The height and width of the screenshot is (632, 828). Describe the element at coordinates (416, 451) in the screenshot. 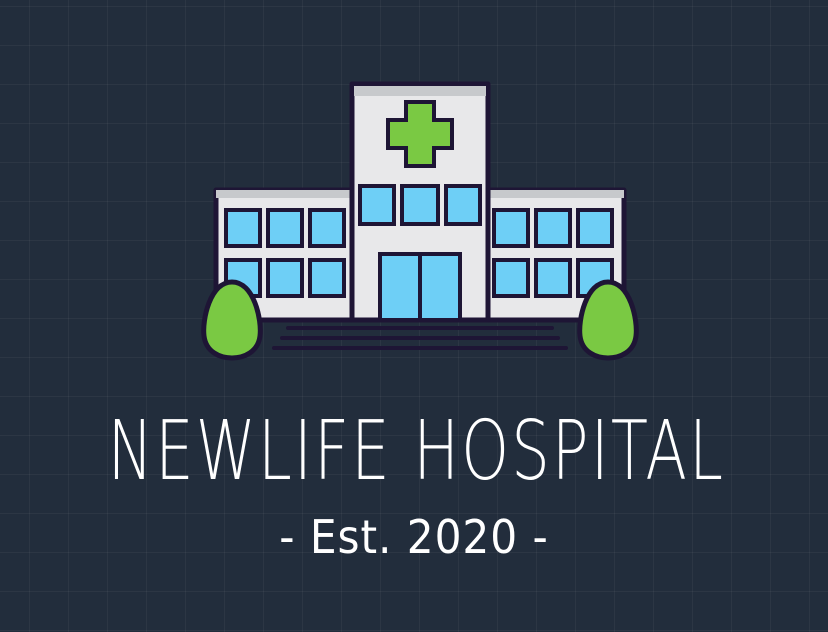

I see `hospital-name: NEWLIFE HOSPITAL` at that location.